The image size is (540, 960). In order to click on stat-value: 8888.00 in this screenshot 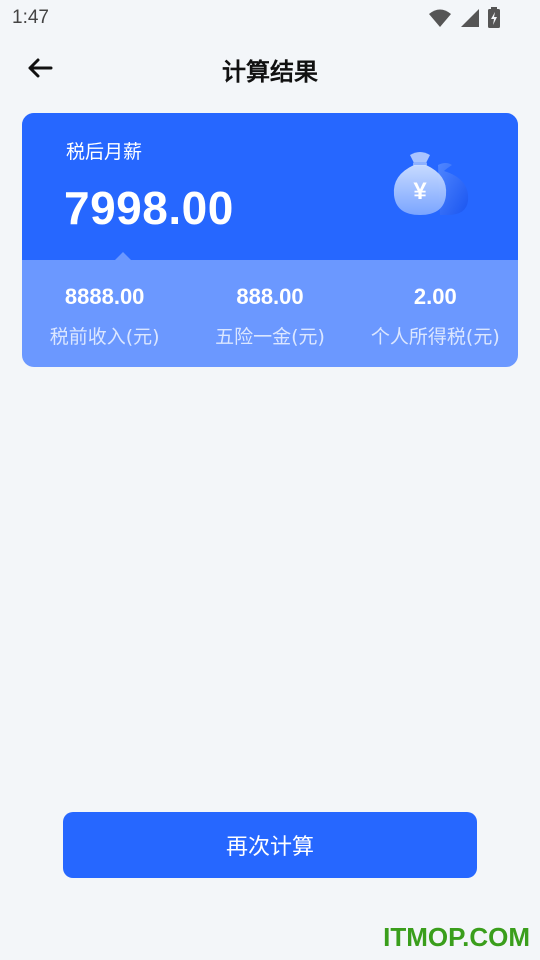, I will do `click(104, 296)`.